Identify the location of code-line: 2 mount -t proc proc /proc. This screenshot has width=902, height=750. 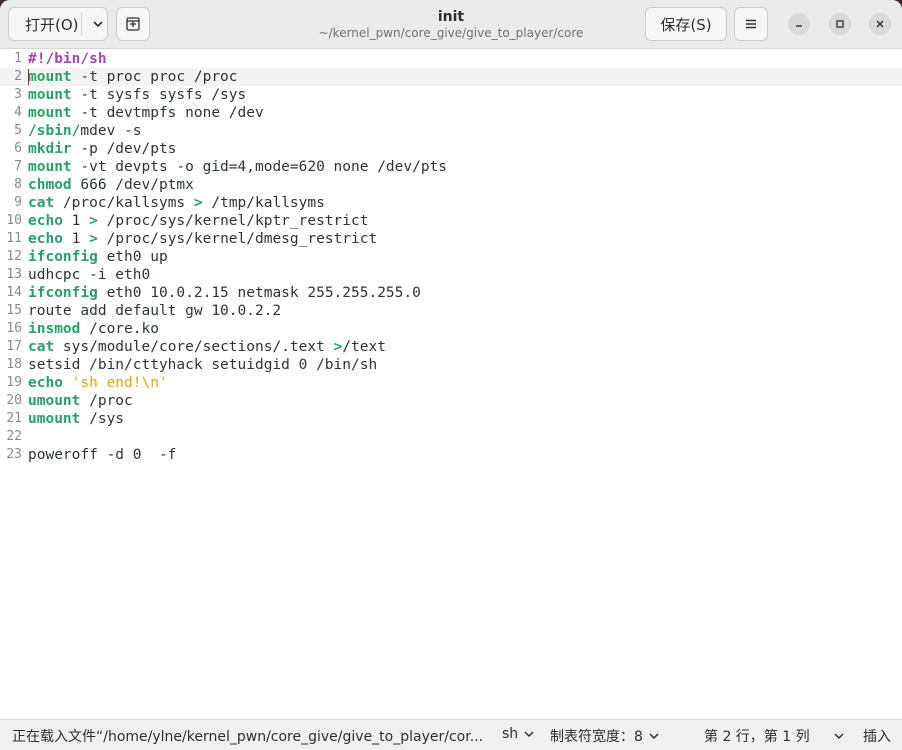
(451, 77).